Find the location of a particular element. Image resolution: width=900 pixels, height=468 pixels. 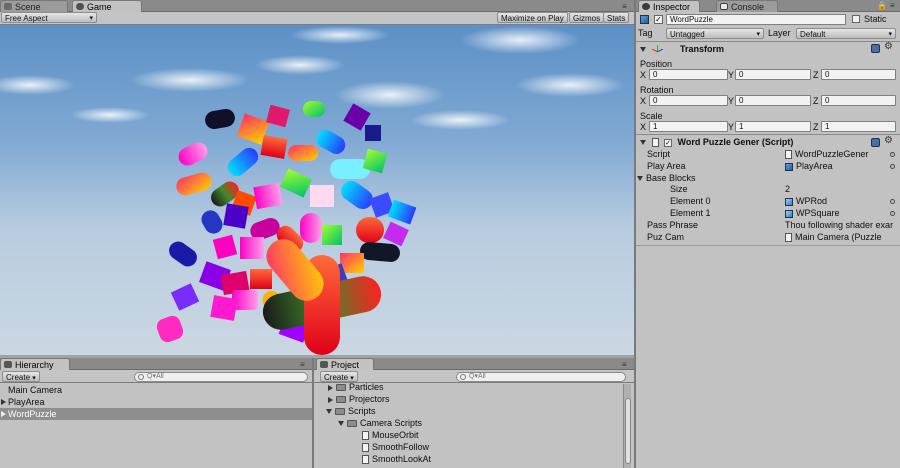

hierarchy-item-wordpuzzle: WordPuzzle is located at coordinates (156, 414).